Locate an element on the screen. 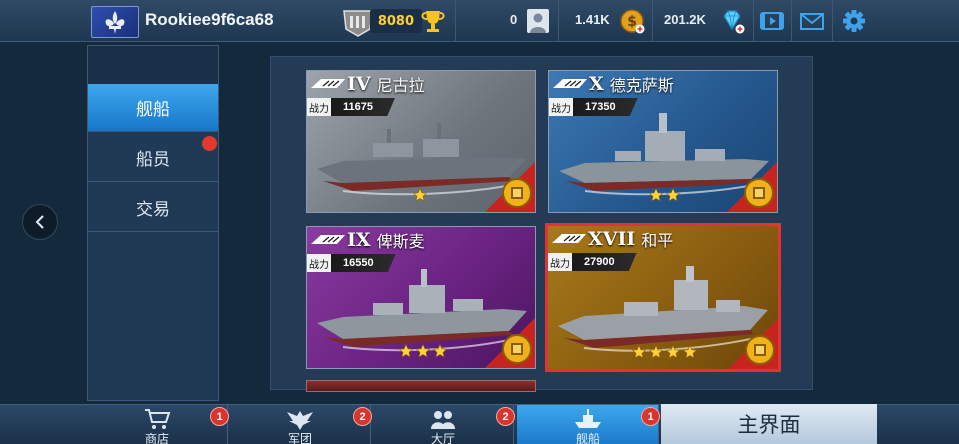 The height and width of the screenshot is (444, 959). power-value: 16550 is located at coordinates (363, 263).